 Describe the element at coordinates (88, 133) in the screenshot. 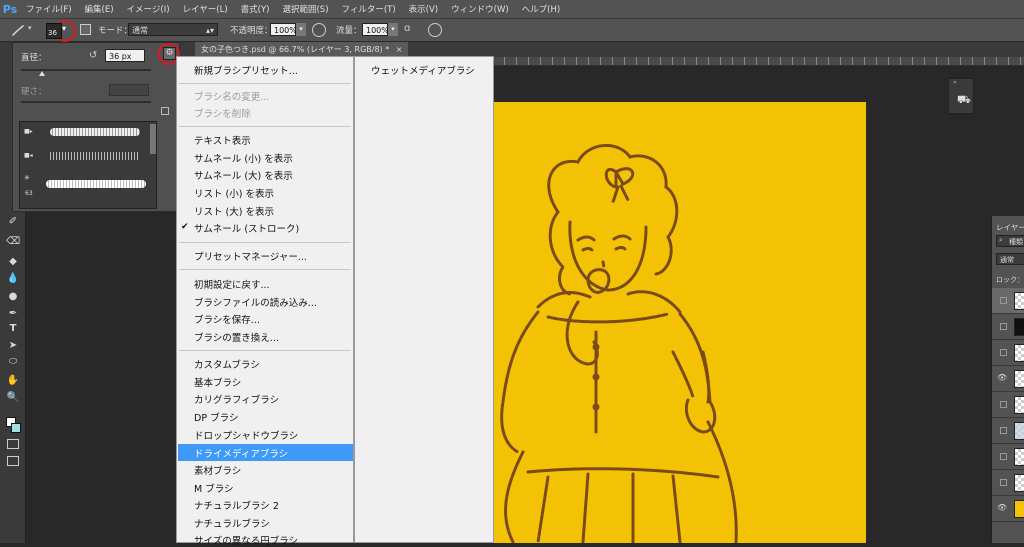

I see `preset-row: ■▸` at that location.